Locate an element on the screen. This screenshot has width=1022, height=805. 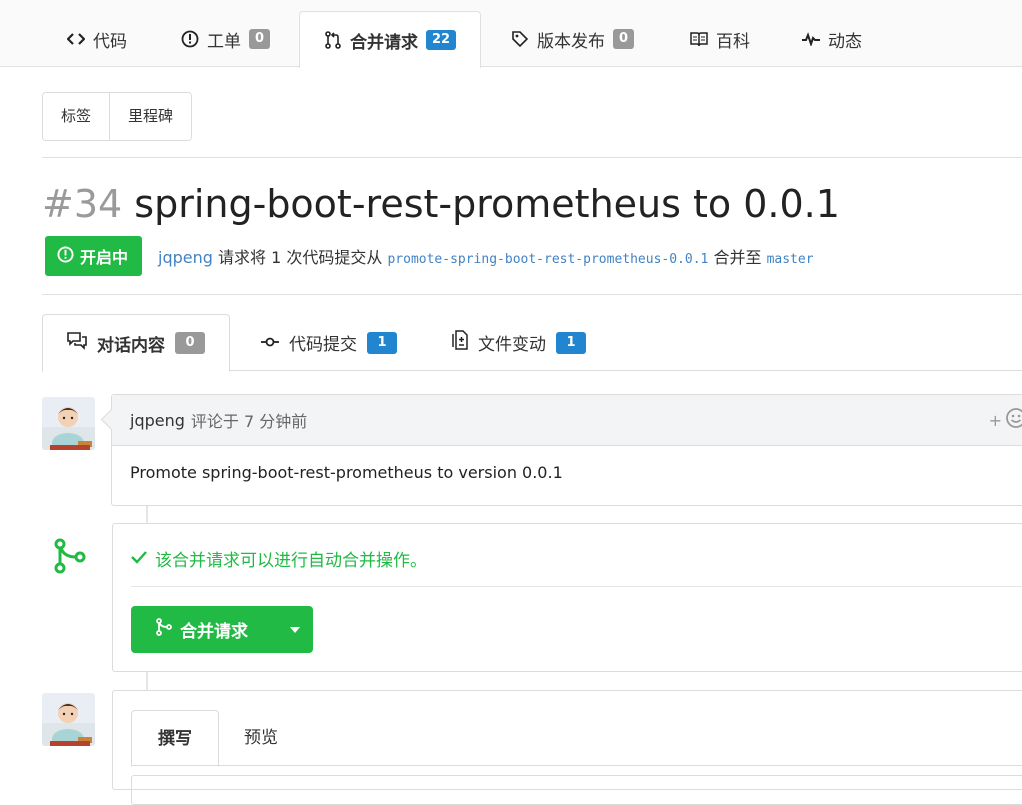
labels-button: 标签 is located at coordinates (76, 116).